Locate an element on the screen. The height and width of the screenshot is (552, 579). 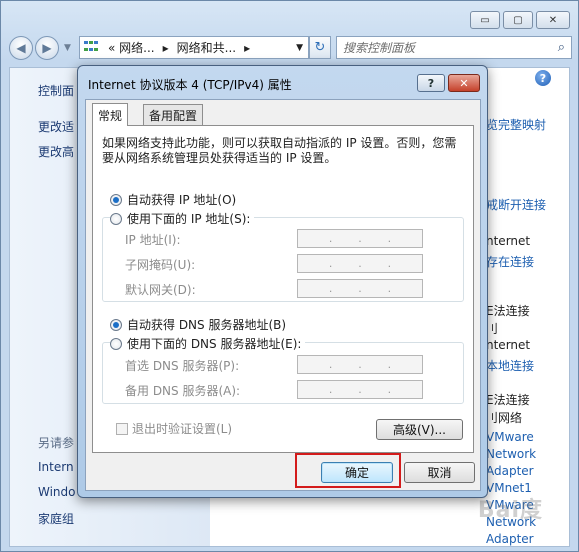
network-status-text: 刂网络 is located at coordinates (504, 418).